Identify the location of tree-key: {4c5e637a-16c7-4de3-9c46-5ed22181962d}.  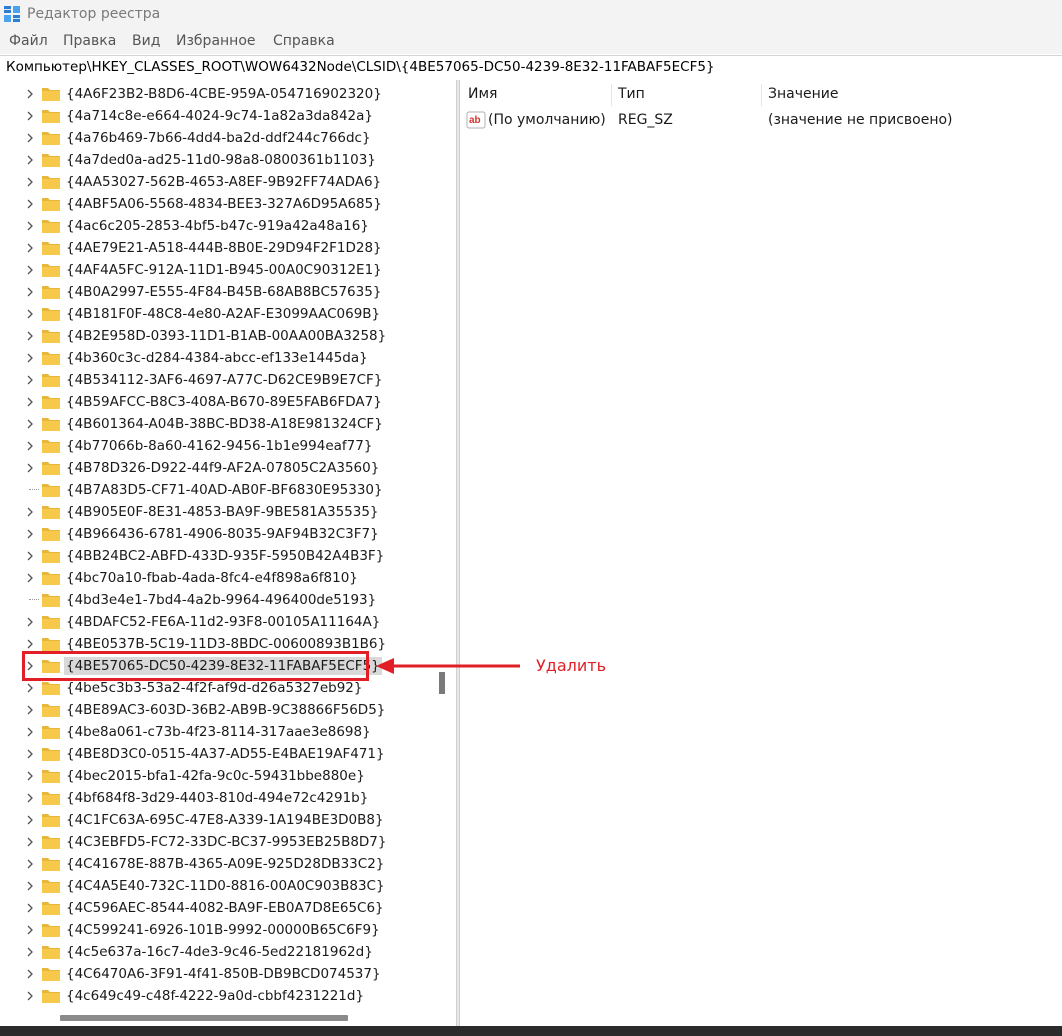
(220, 952).